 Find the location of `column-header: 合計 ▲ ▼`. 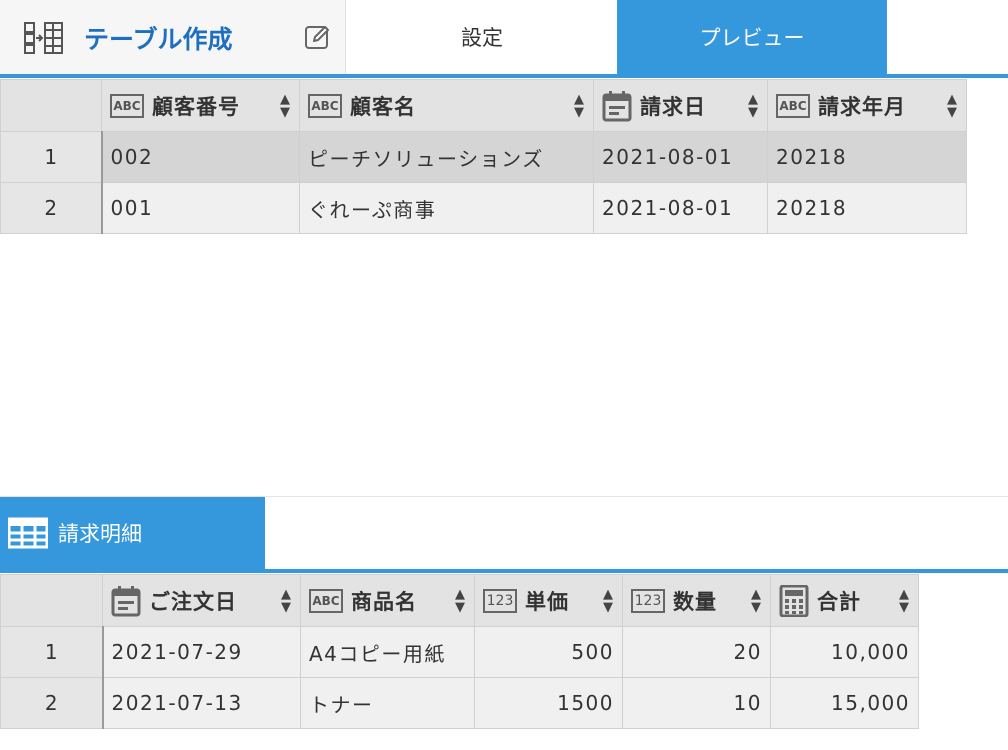

column-header: 合計 ▲ ▼ is located at coordinates (844, 600).